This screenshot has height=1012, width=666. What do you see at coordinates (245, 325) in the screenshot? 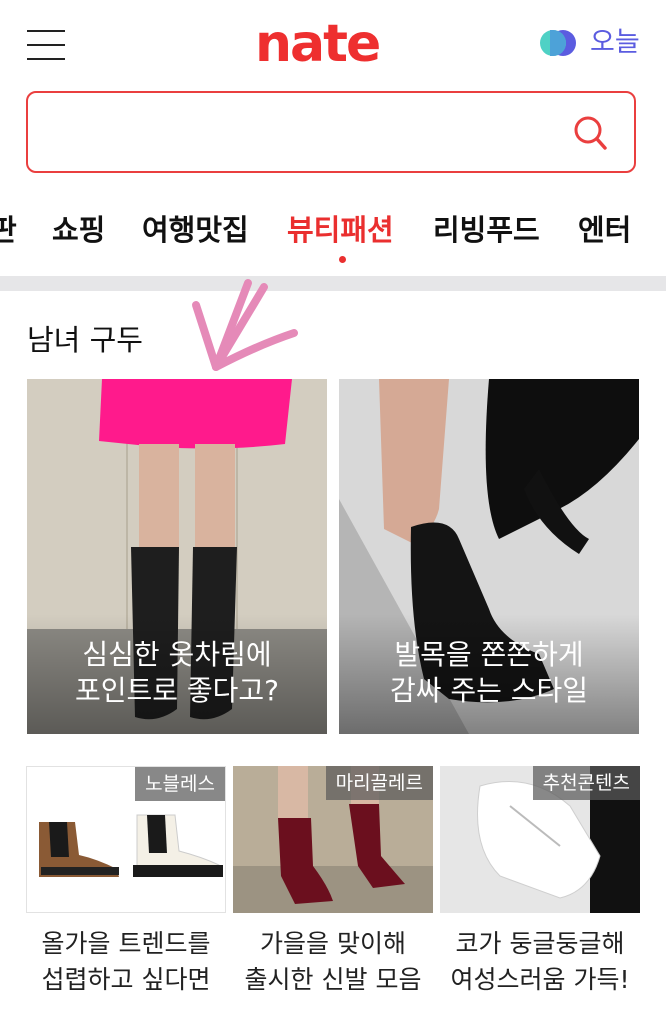
I see `pink-arrow-scribble` at bounding box center [245, 325].